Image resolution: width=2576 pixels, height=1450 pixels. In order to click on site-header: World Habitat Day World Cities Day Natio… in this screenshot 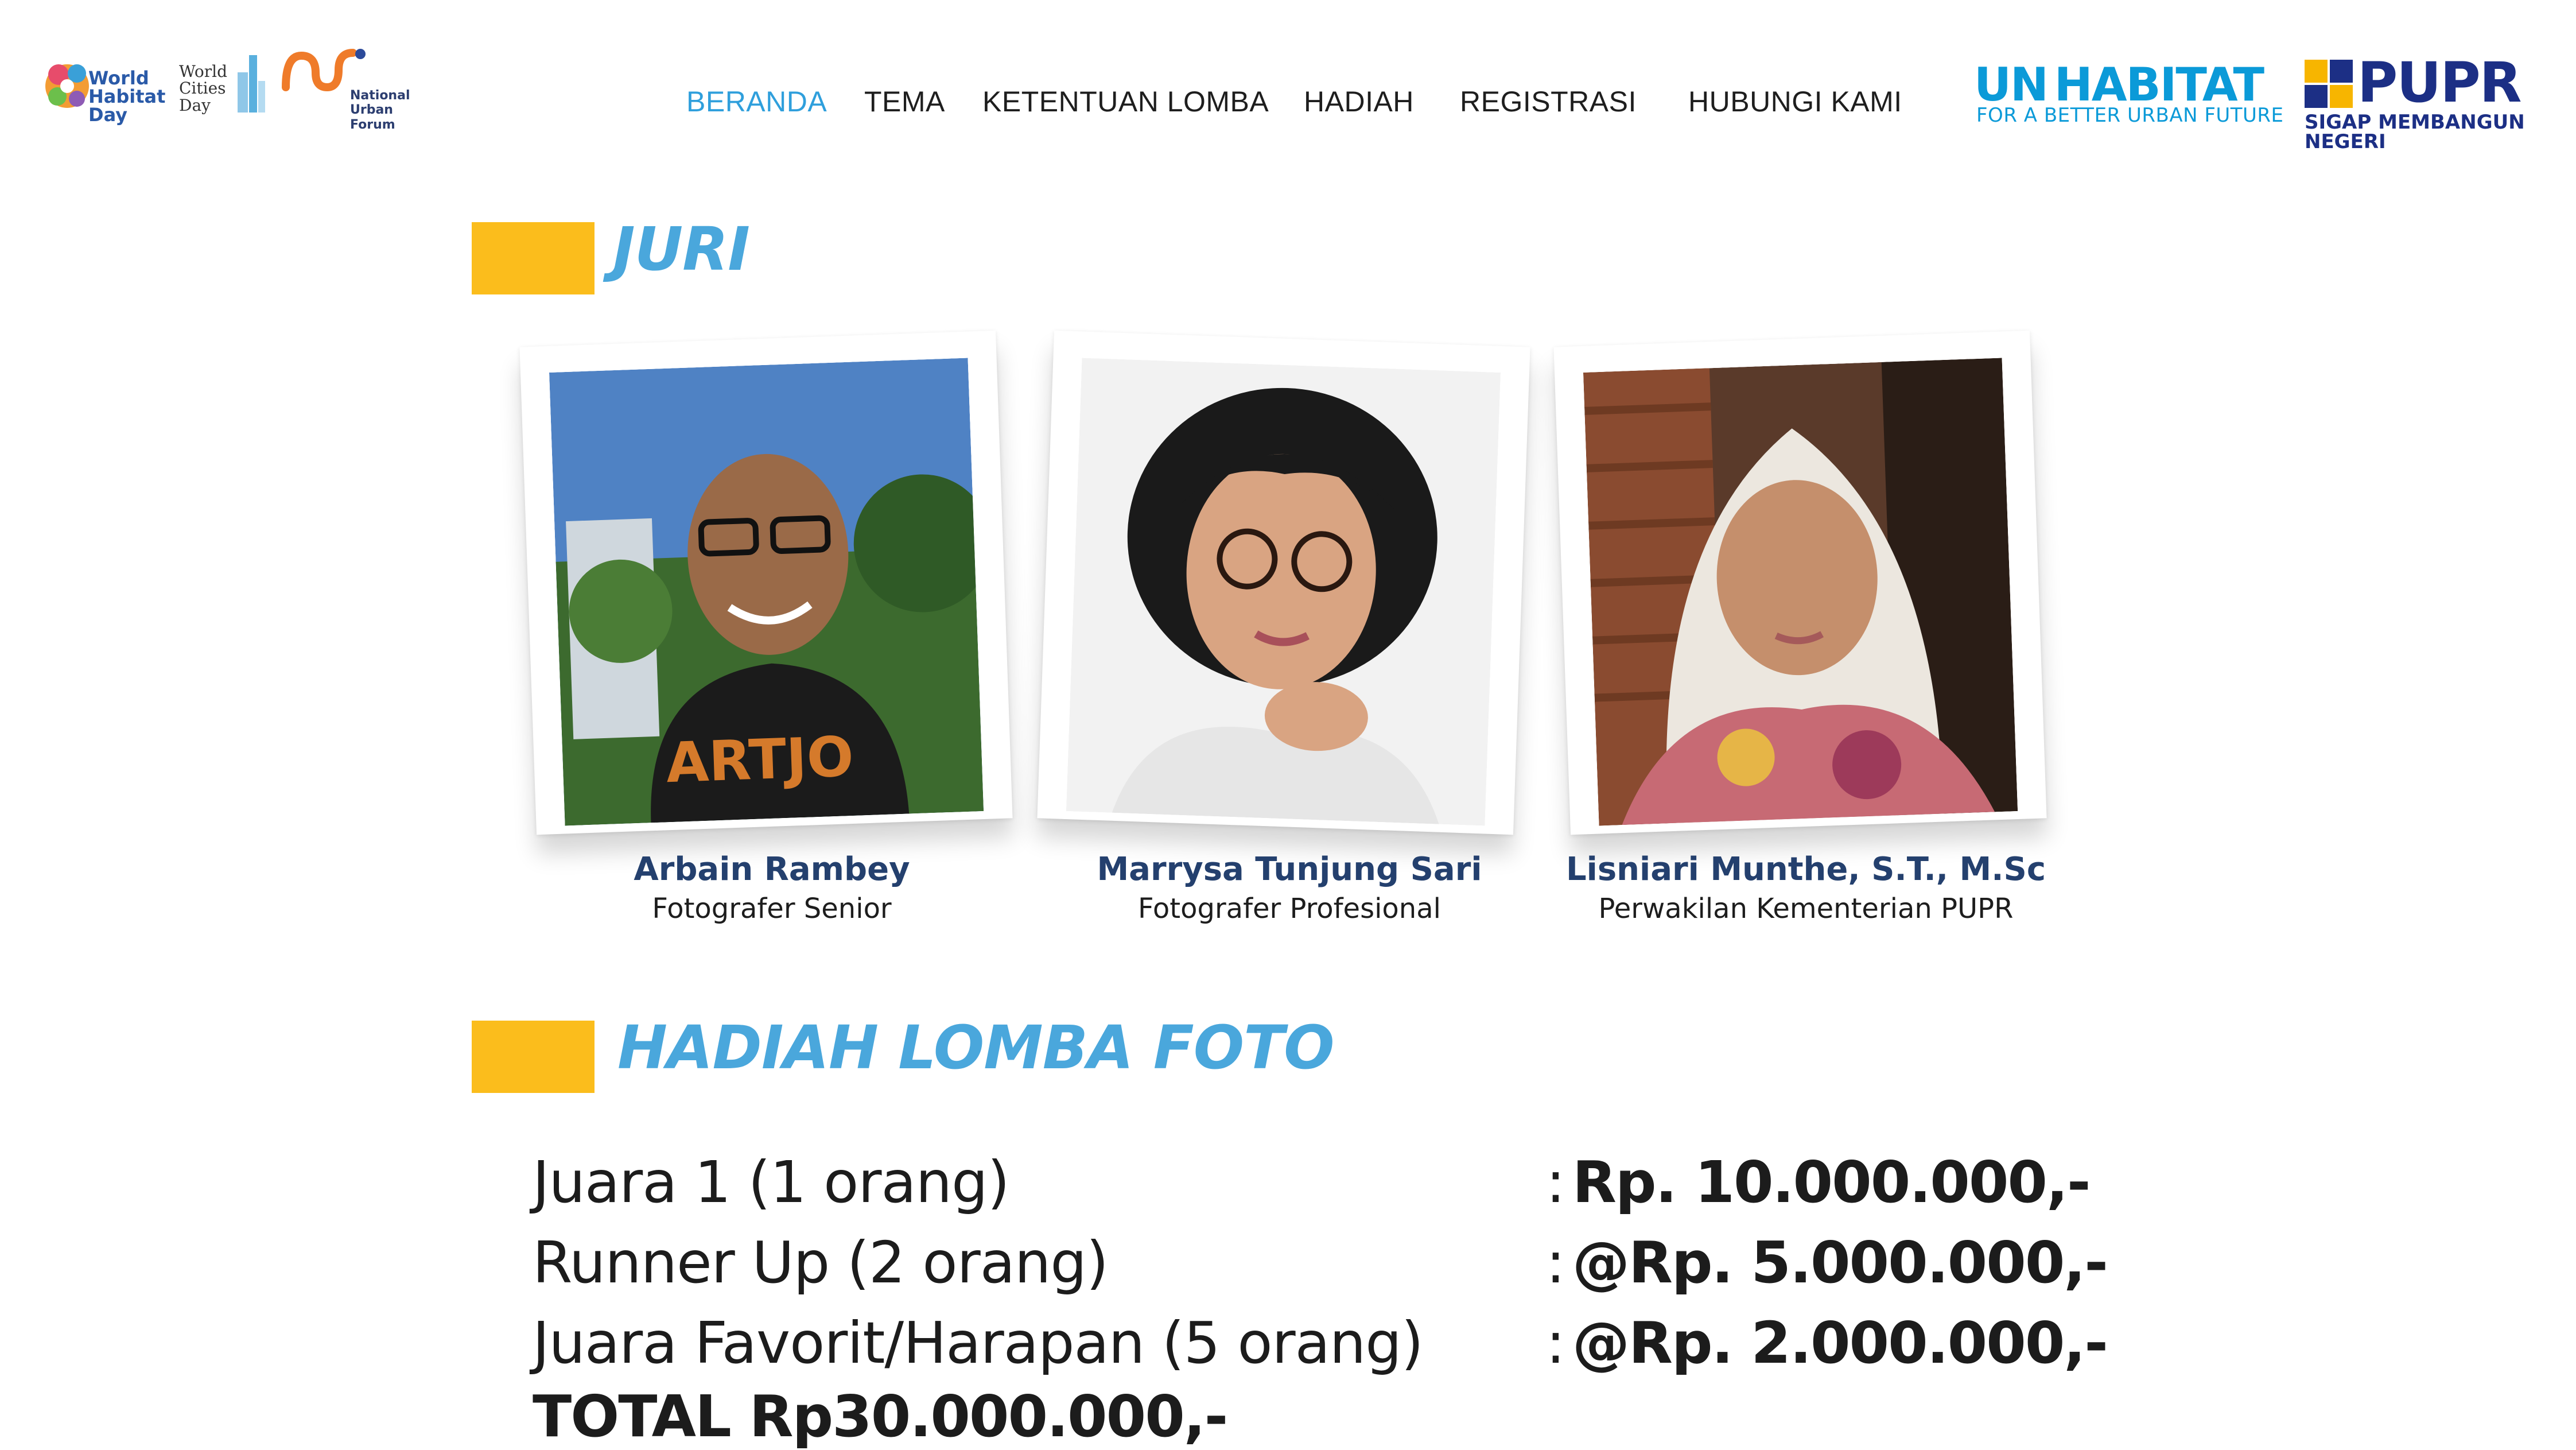, I will do `click(1288, 80)`.